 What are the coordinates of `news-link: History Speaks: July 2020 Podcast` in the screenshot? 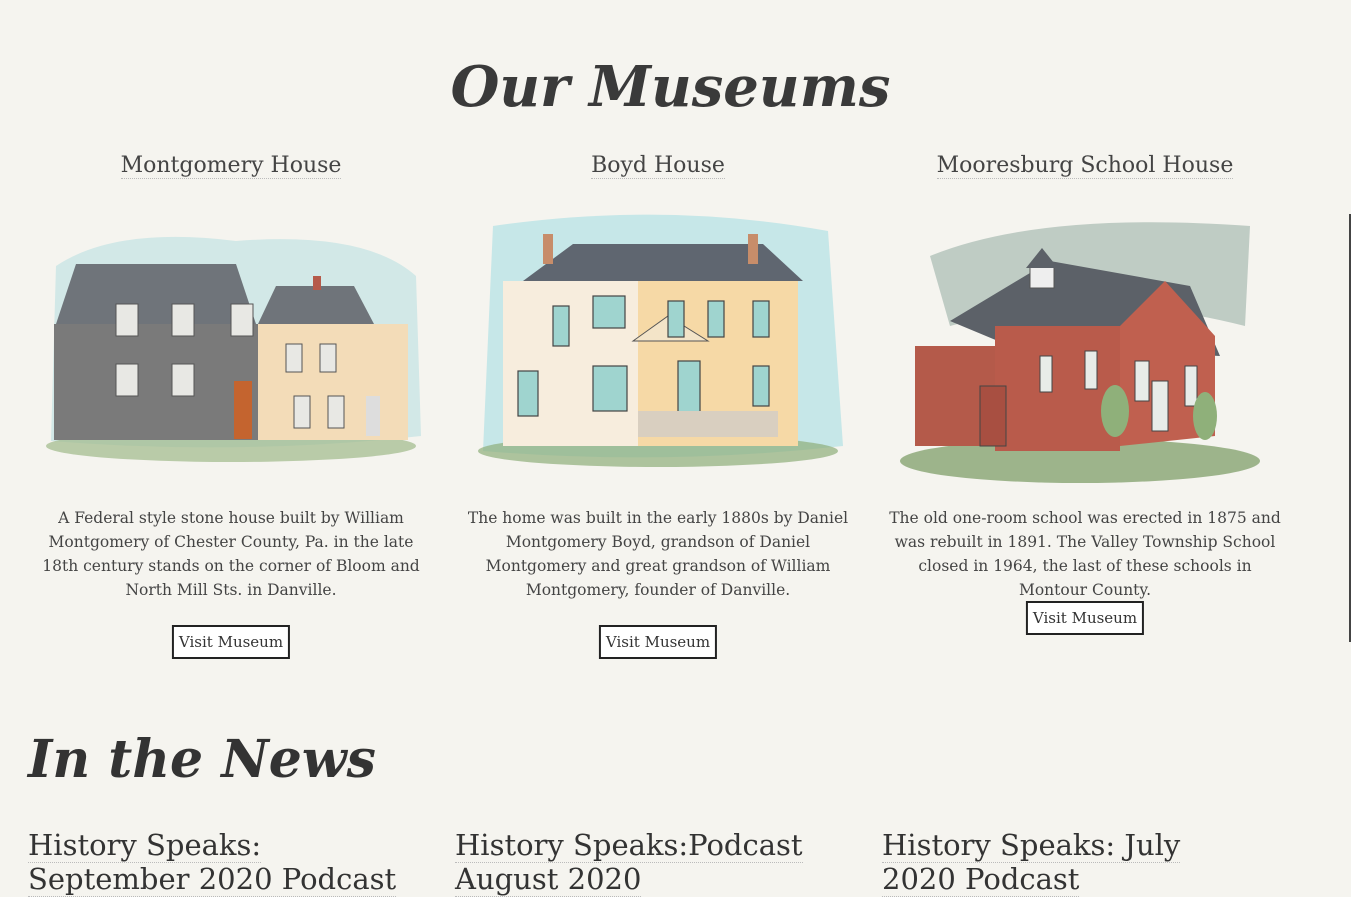 It's located at (1031, 862).